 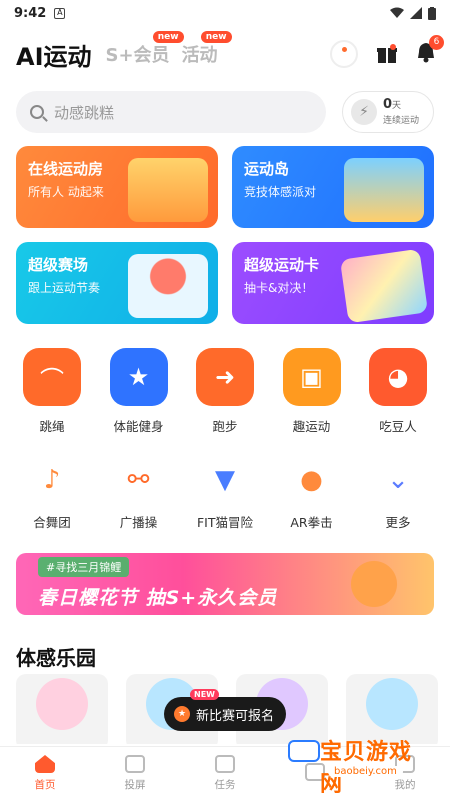 I want to click on streak-text: 0天 连续运动, so click(x=401, y=112).